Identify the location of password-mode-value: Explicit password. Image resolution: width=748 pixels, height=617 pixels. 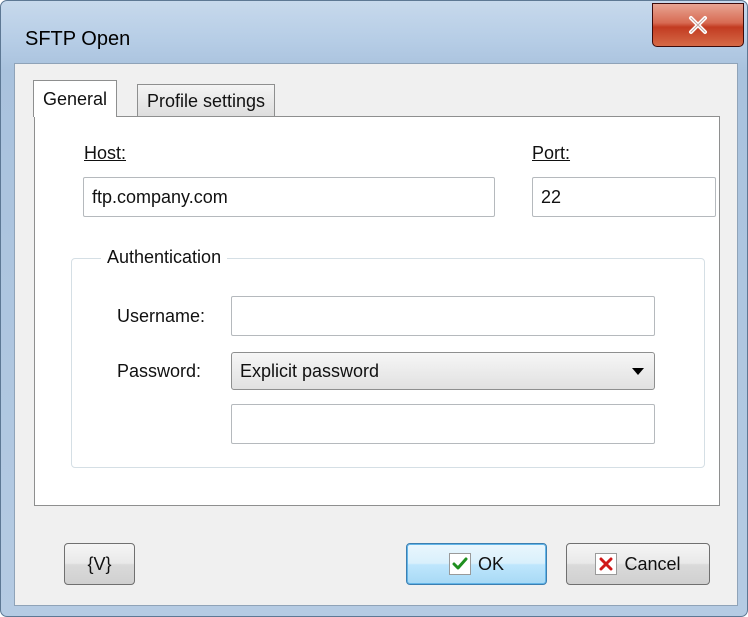
(310, 370).